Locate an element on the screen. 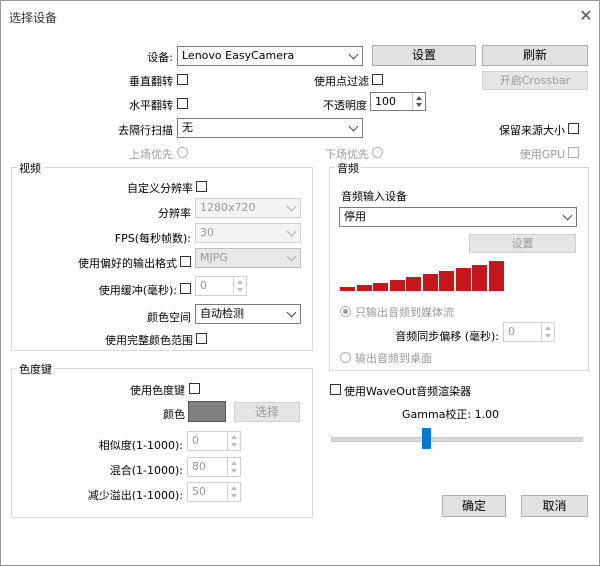 The width and height of the screenshot is (600, 566). video-group-title: 视频 is located at coordinates (30, 168).